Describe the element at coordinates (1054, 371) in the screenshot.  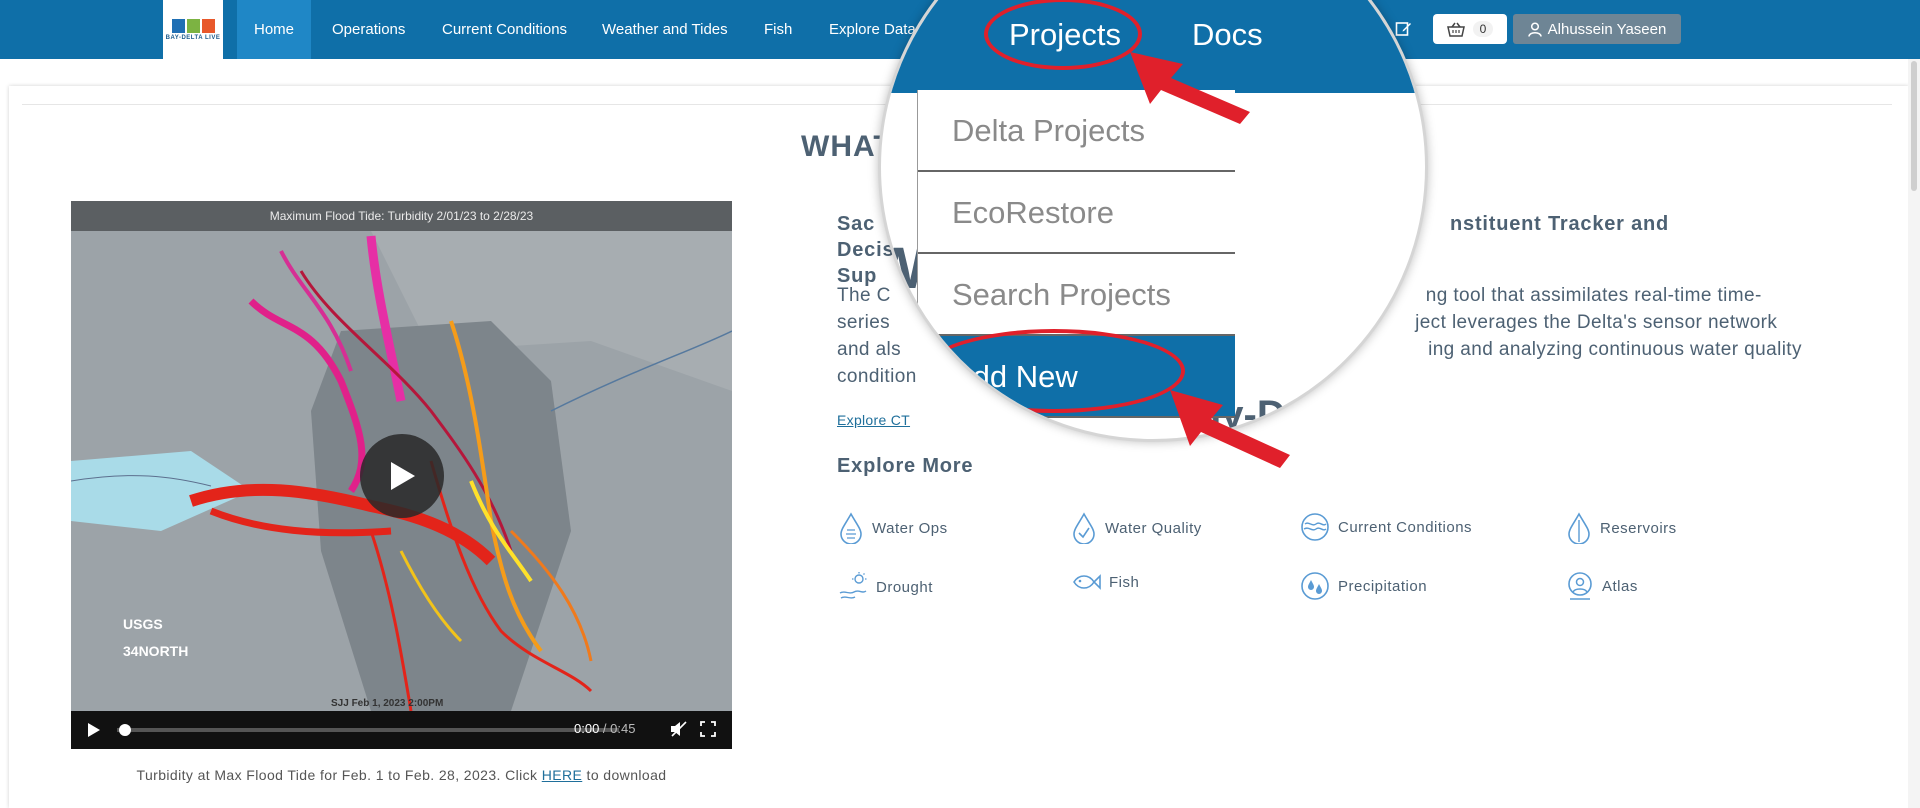
I see `highlight-ring-add-new` at that location.